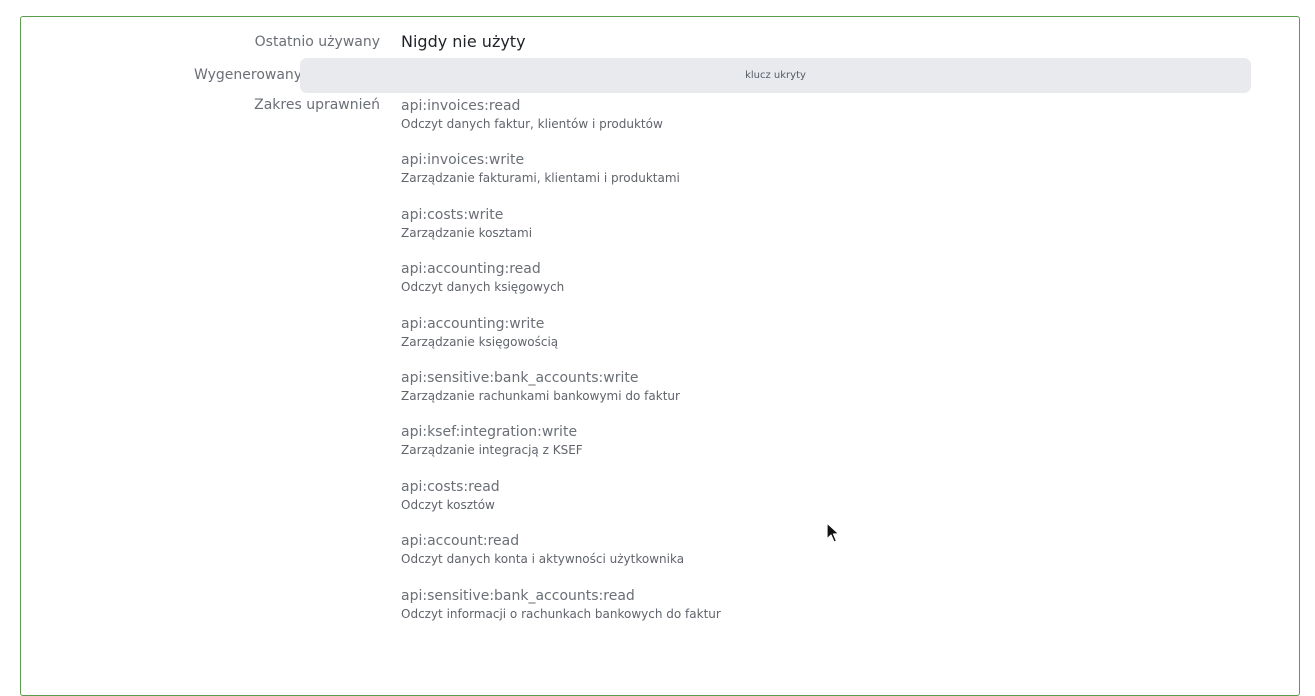 The height and width of the screenshot is (696, 1315). What do you see at coordinates (460, 541) in the screenshot?
I see `scope-name: api:account:read` at bounding box center [460, 541].